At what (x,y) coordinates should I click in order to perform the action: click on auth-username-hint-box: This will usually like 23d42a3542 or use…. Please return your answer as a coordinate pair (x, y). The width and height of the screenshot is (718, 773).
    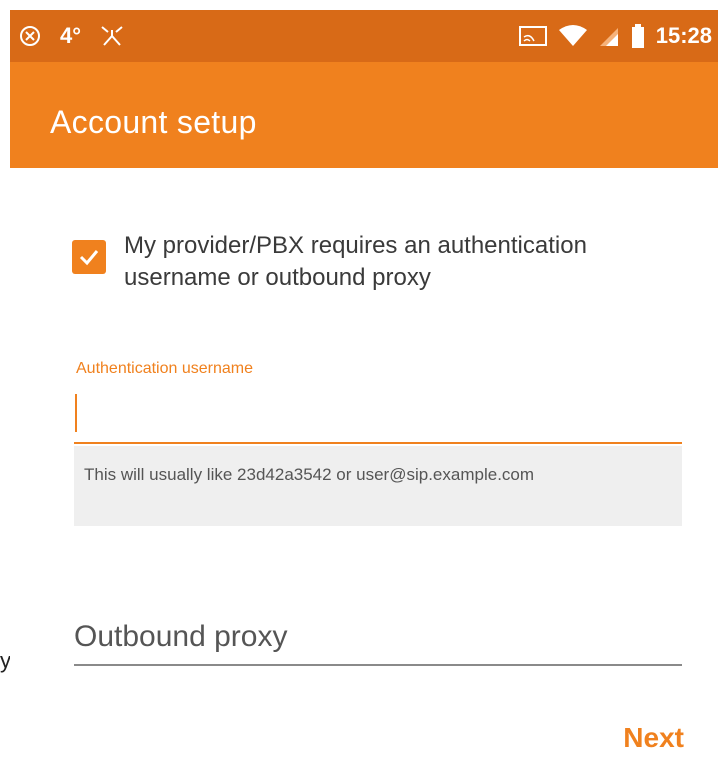
    Looking at the image, I should click on (378, 486).